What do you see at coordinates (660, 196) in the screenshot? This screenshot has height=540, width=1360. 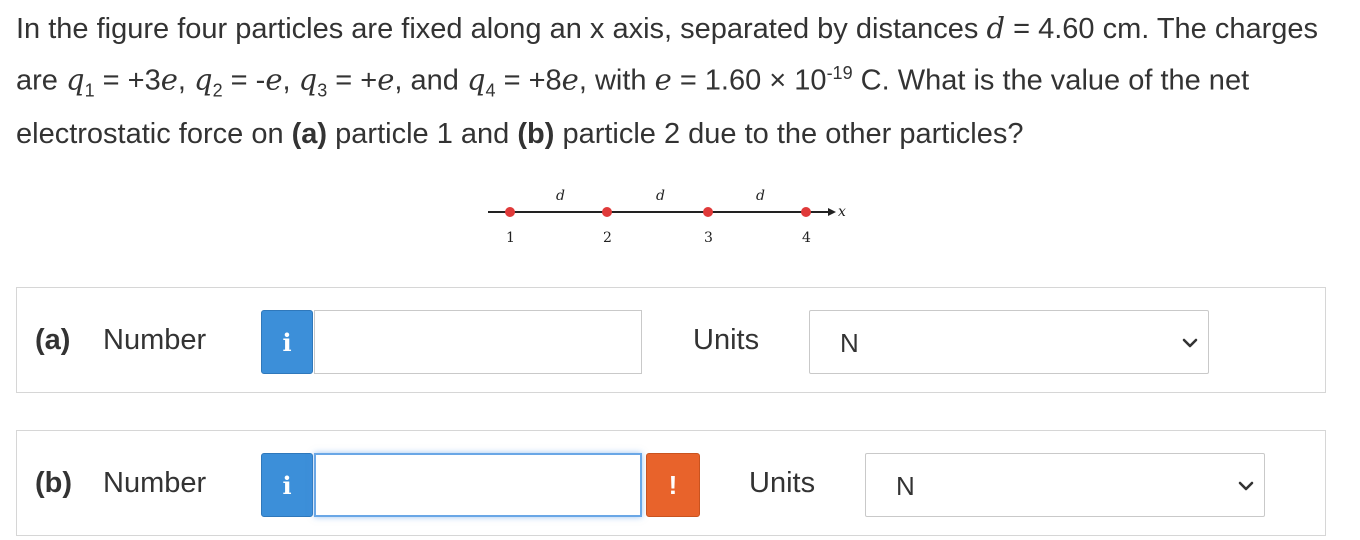 I see `distance-label-2: d` at bounding box center [660, 196].